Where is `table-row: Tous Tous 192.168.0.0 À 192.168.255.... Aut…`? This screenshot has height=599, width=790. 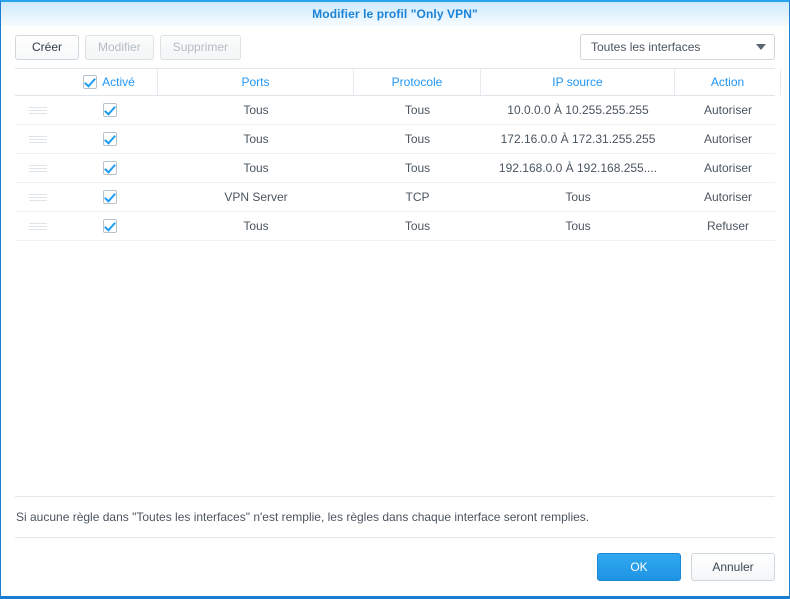
table-row: Tous Tous 192.168.0.0 À 192.168.255.... Aut… is located at coordinates (395, 168).